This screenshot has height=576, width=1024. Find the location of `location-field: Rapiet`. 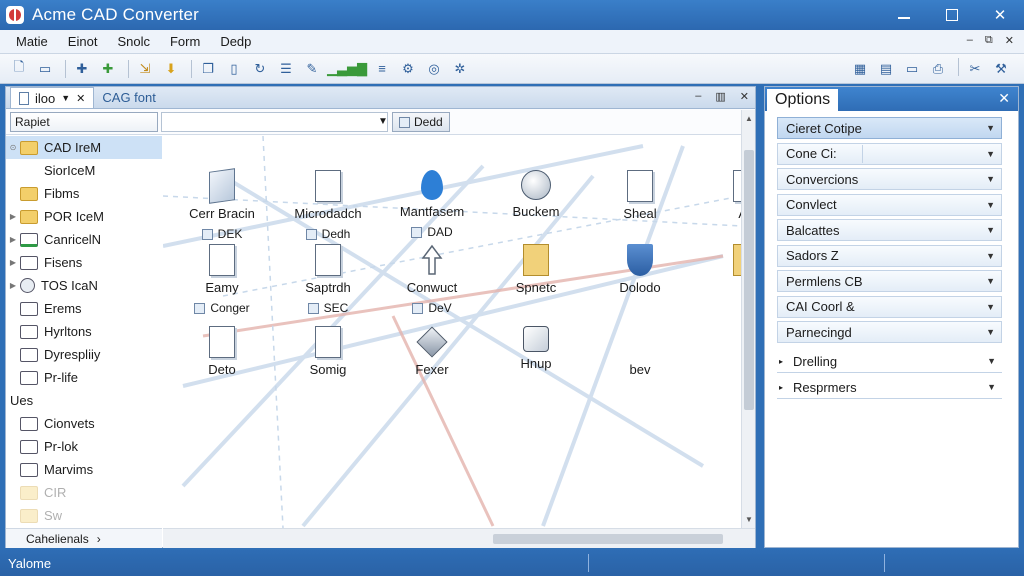

location-field: Rapiet is located at coordinates (84, 122).